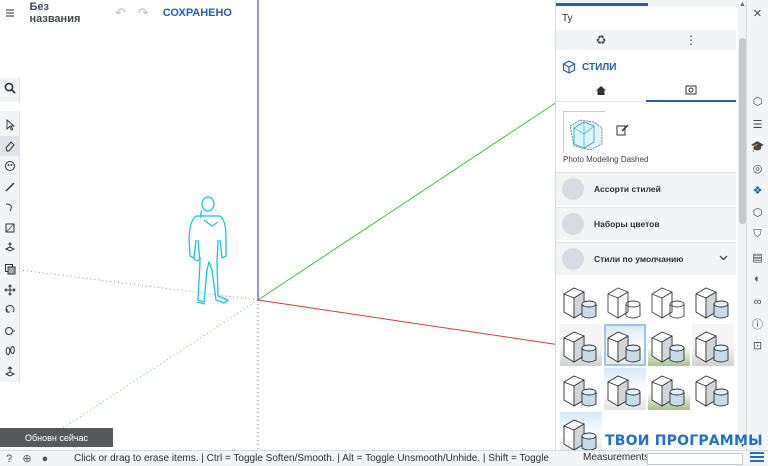 The height and width of the screenshot is (466, 768). Describe the element at coordinates (601, 91) in the screenshot. I see `home-tab-icon` at that location.